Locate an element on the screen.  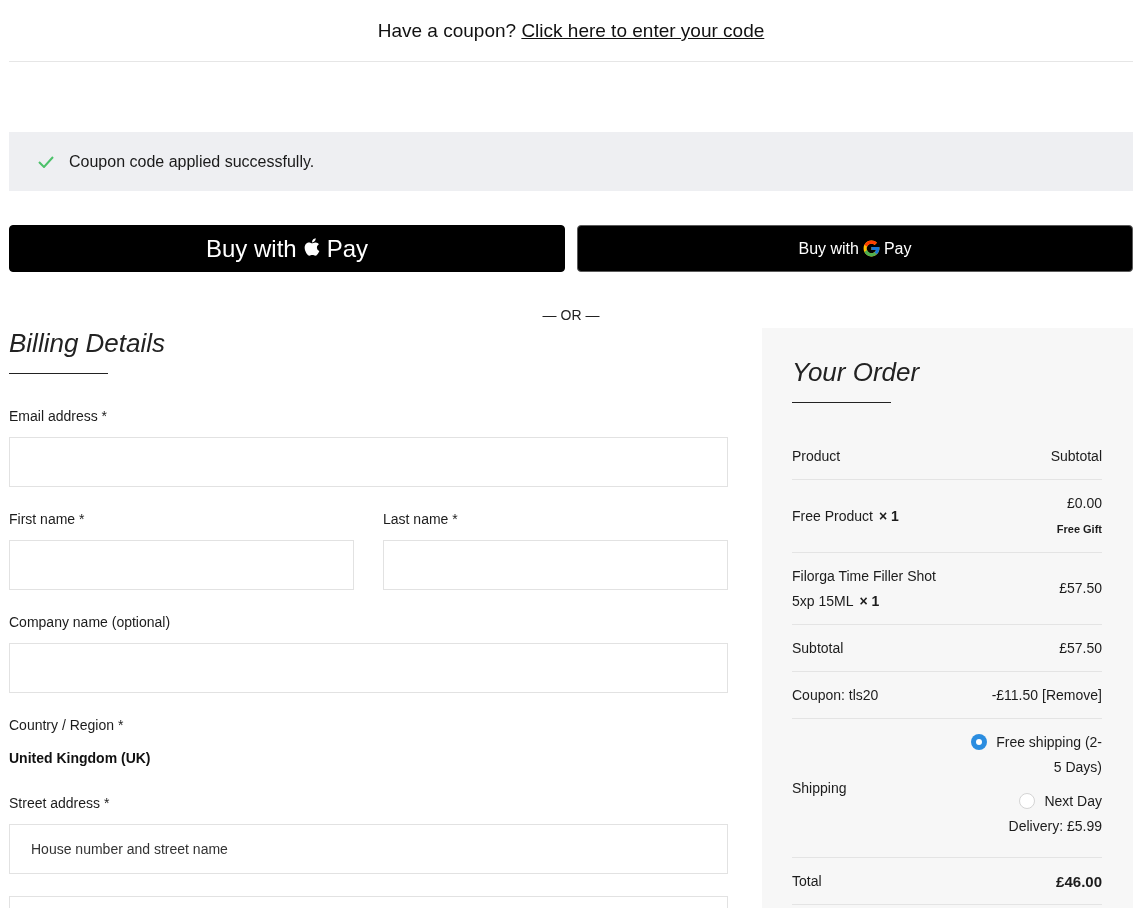
coupon-amount: -£11.50 is located at coordinates (1015, 695).